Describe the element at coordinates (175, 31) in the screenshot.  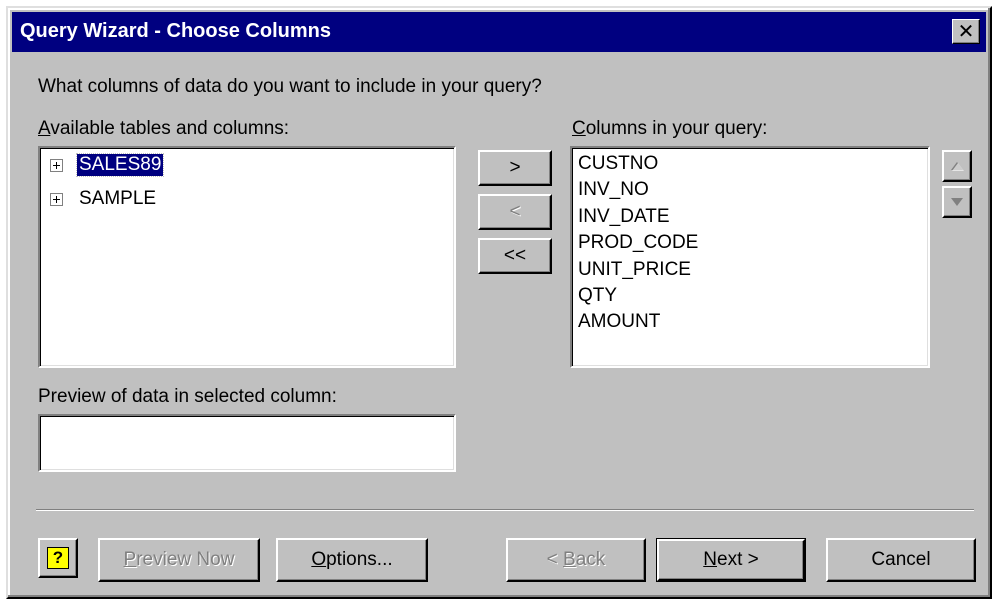
I see `window-title: Query Wizard - Choose Columns` at that location.